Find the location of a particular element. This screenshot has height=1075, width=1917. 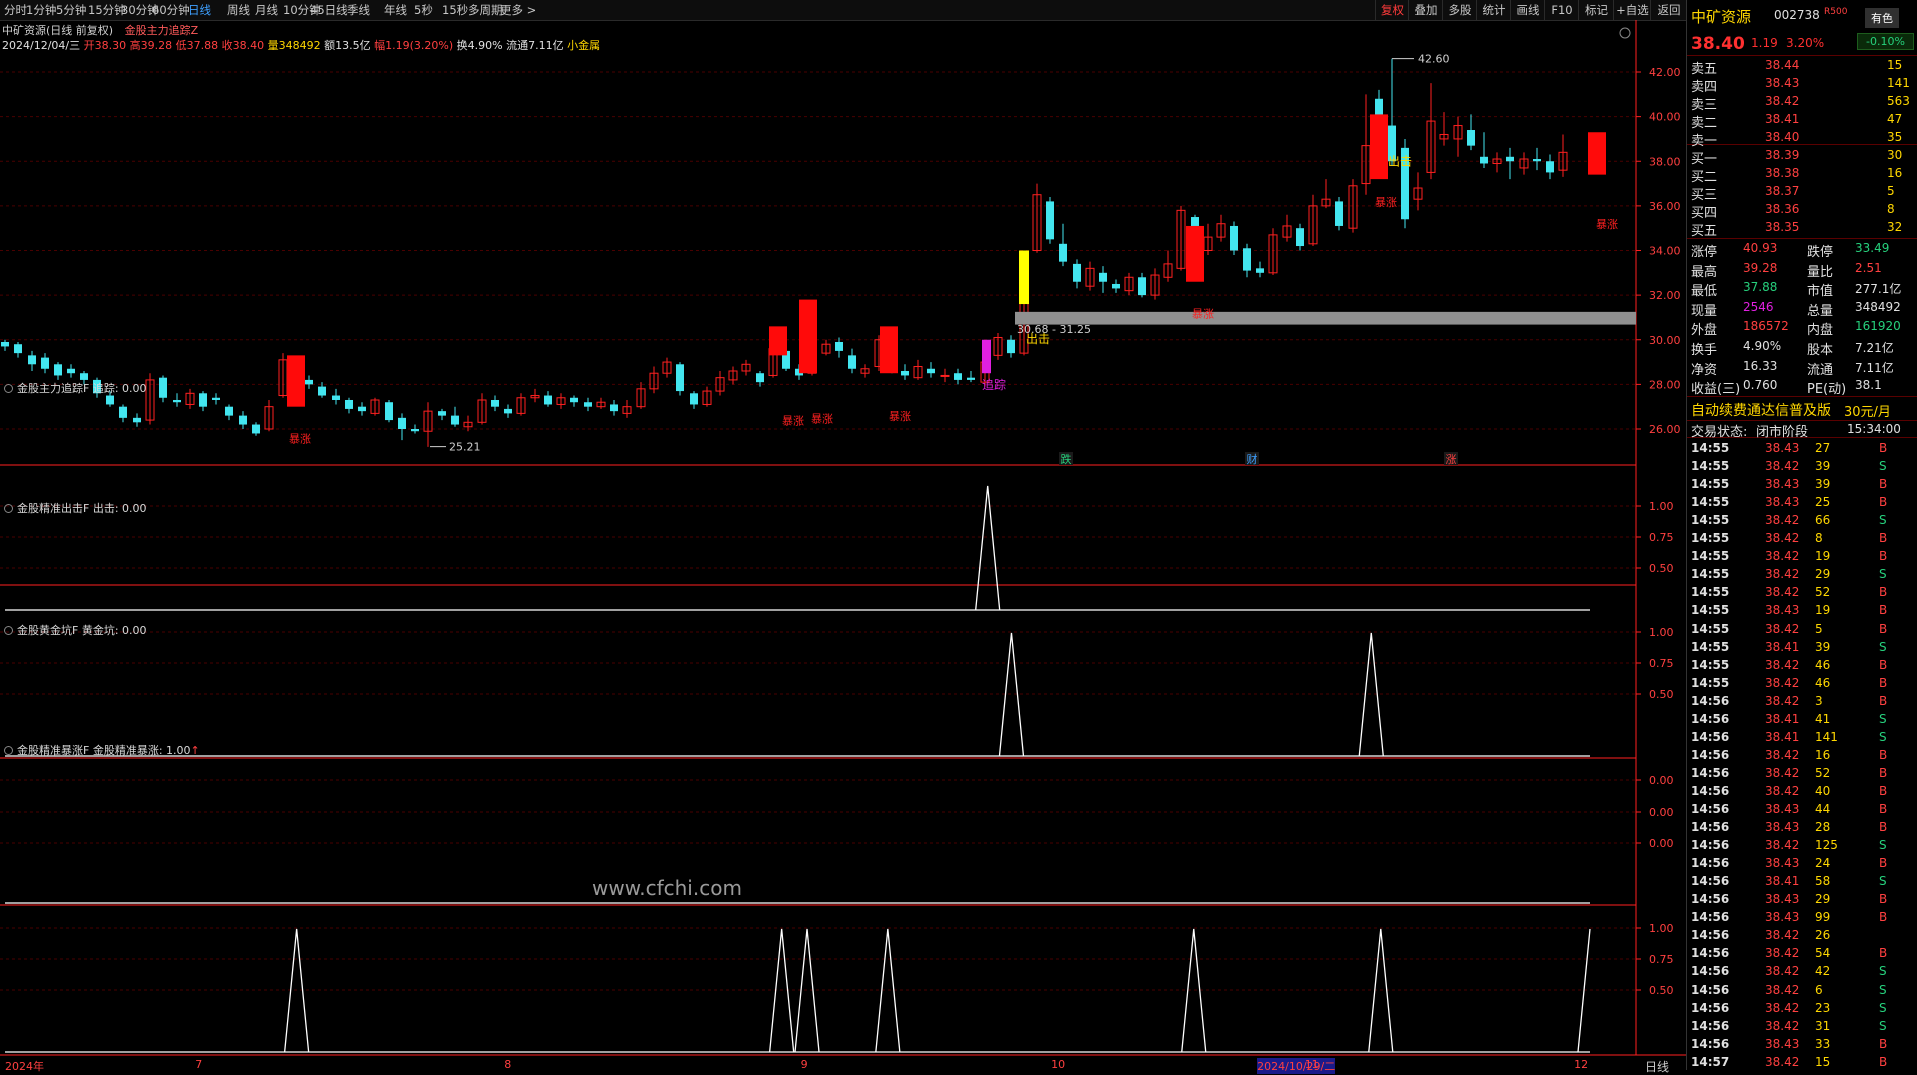

timeframe-1: 1分钟 is located at coordinates (41, 10).